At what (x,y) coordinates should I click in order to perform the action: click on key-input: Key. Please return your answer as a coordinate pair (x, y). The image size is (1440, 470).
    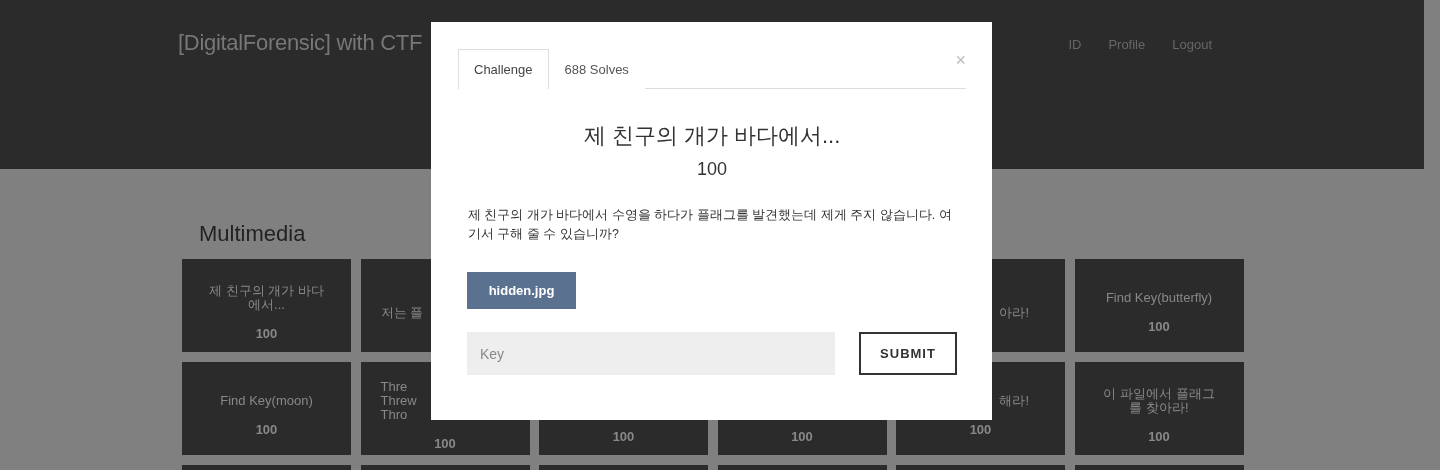
    Looking at the image, I should click on (651, 353).